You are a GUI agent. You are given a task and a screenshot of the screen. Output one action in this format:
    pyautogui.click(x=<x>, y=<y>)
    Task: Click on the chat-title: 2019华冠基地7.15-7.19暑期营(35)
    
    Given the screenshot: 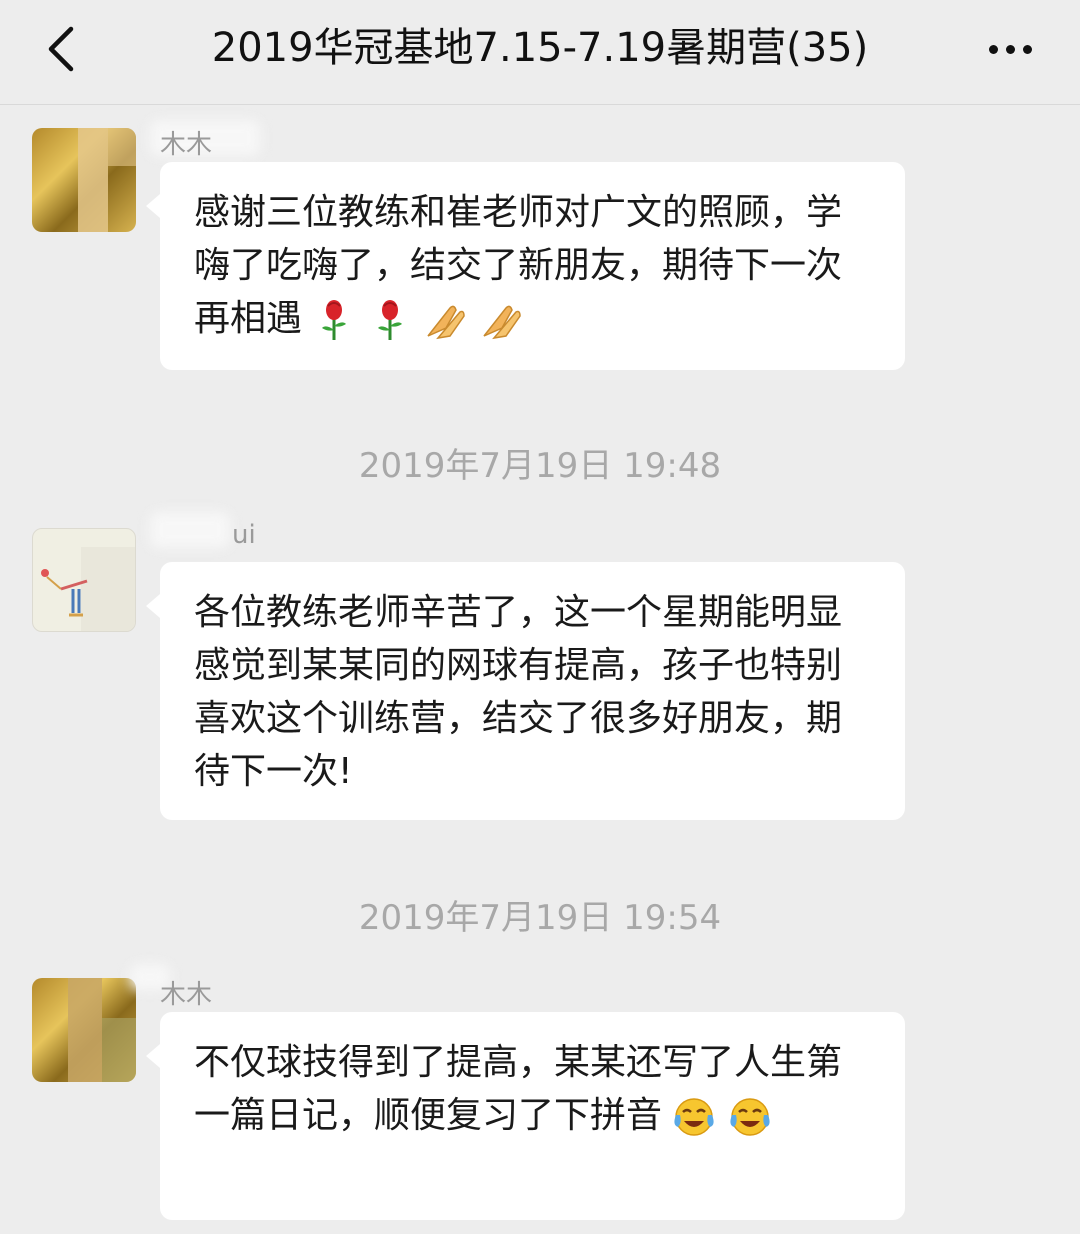 What is the action you would take?
    pyautogui.click(x=540, y=48)
    